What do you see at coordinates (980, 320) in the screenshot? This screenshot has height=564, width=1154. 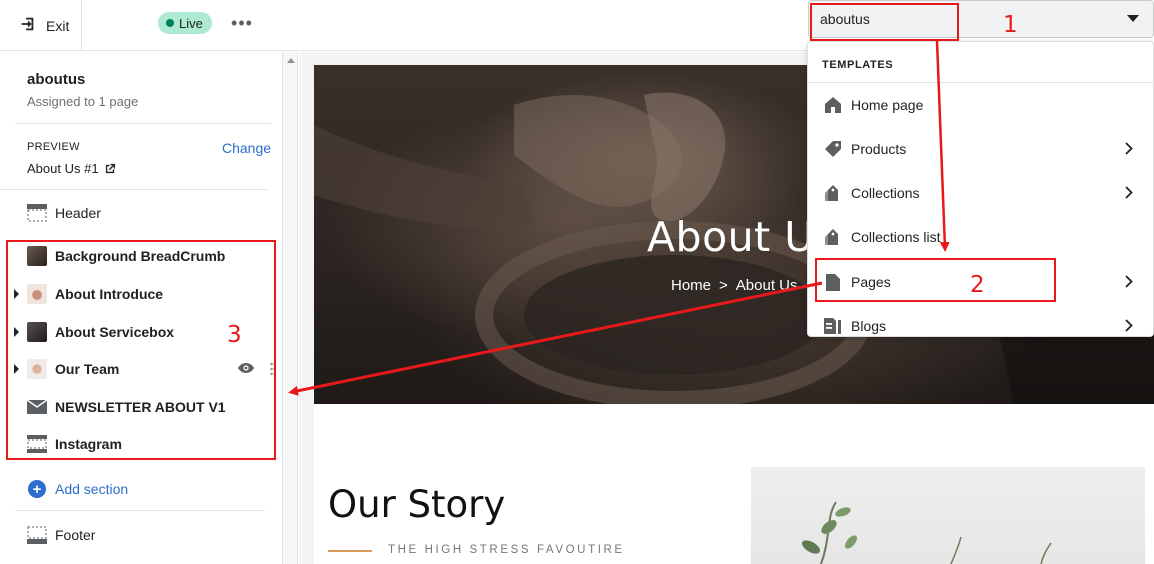 I see `menu-item-blogs: Blogs` at bounding box center [980, 320].